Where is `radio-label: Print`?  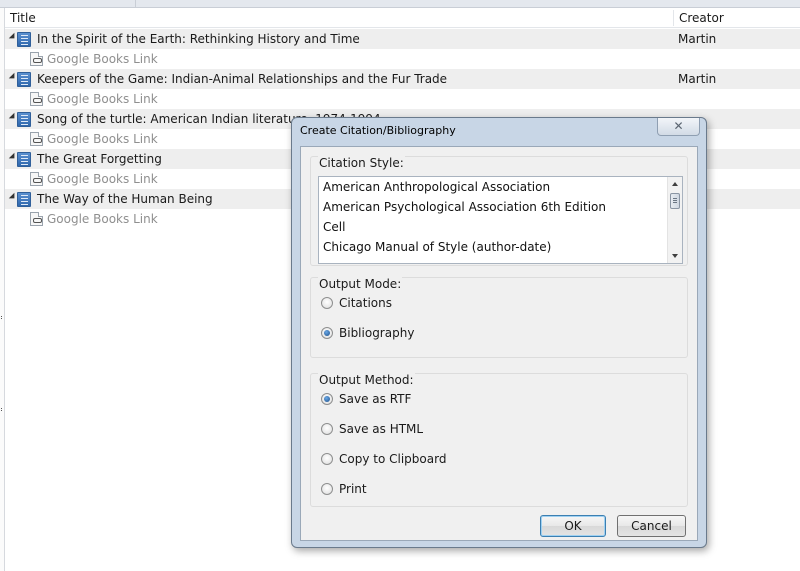
radio-label: Print is located at coordinates (353, 489).